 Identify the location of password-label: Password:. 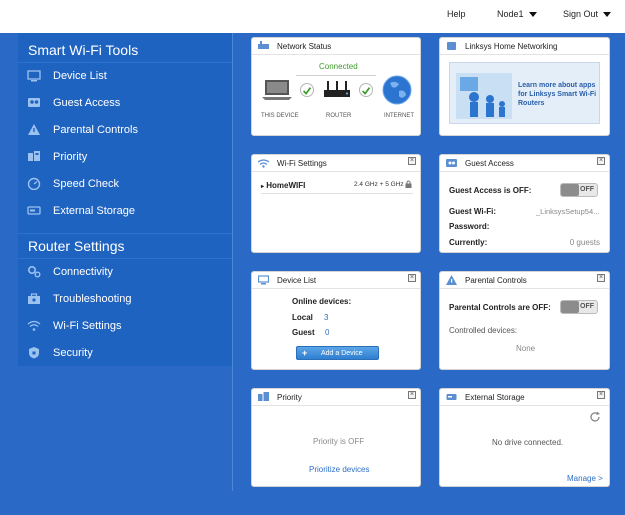
(469, 226).